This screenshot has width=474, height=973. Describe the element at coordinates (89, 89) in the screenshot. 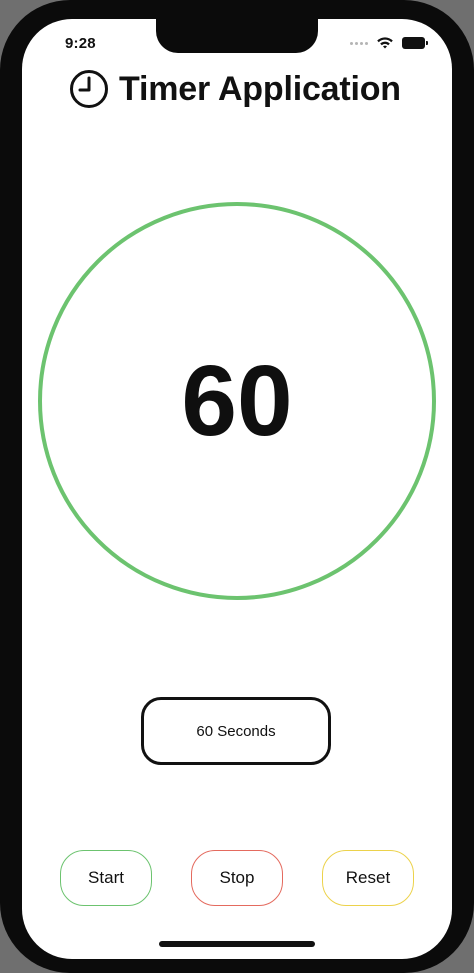

I see `clock-icon` at that location.